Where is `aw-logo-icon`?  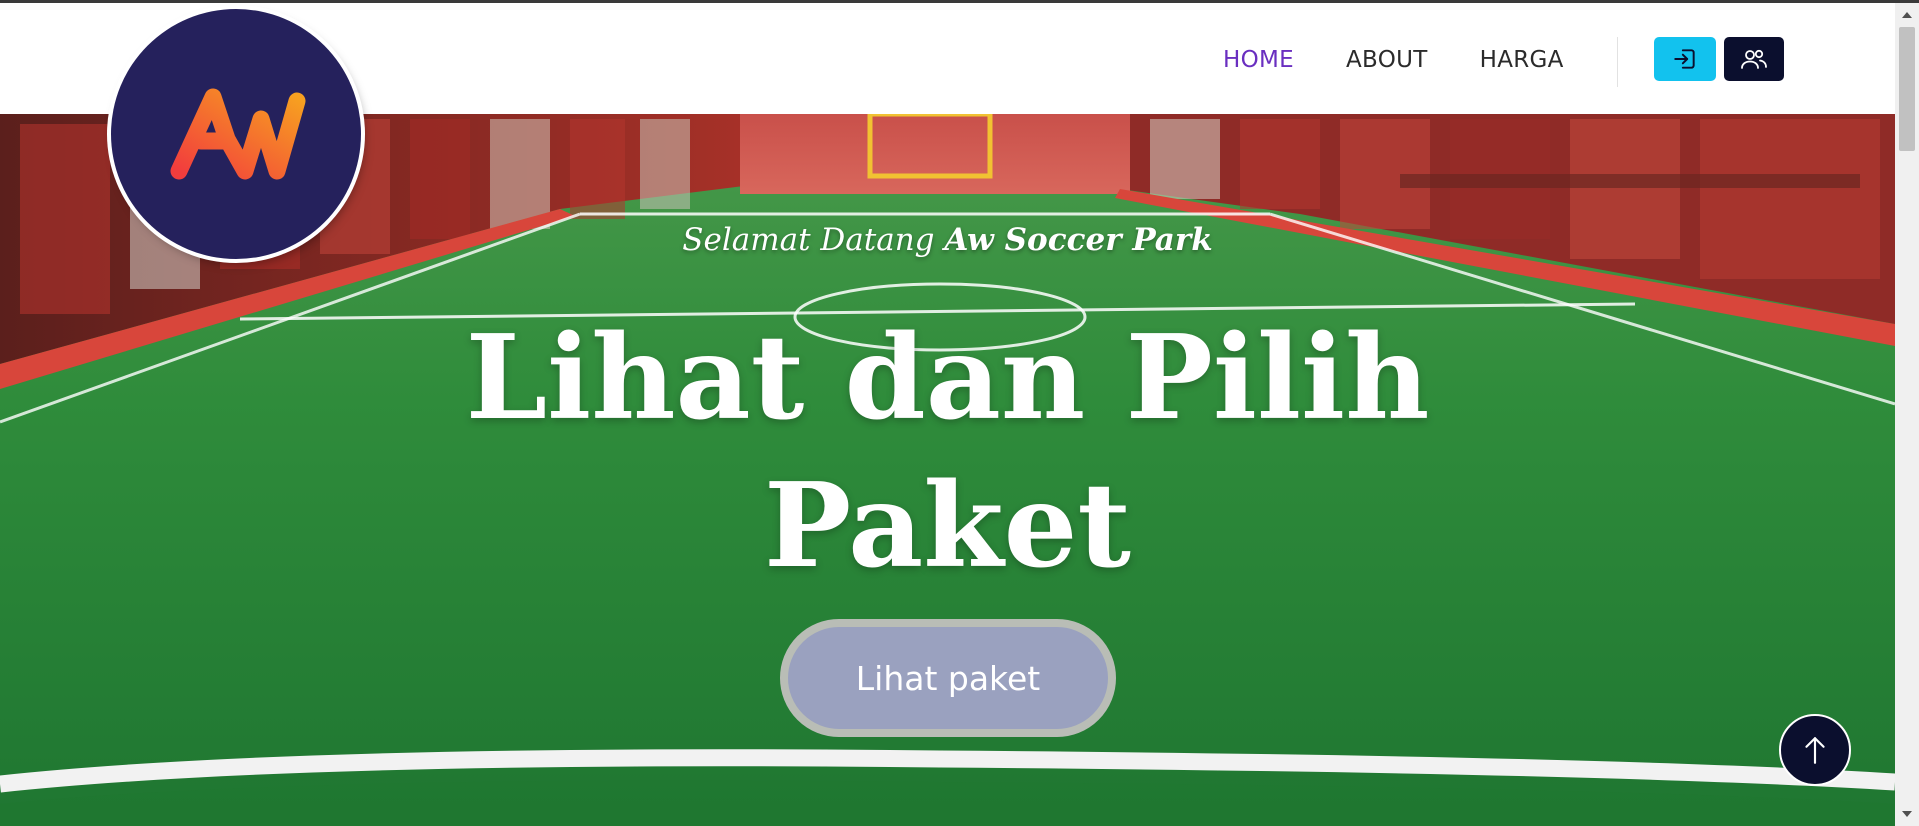 aw-logo-icon is located at coordinates (238, 134).